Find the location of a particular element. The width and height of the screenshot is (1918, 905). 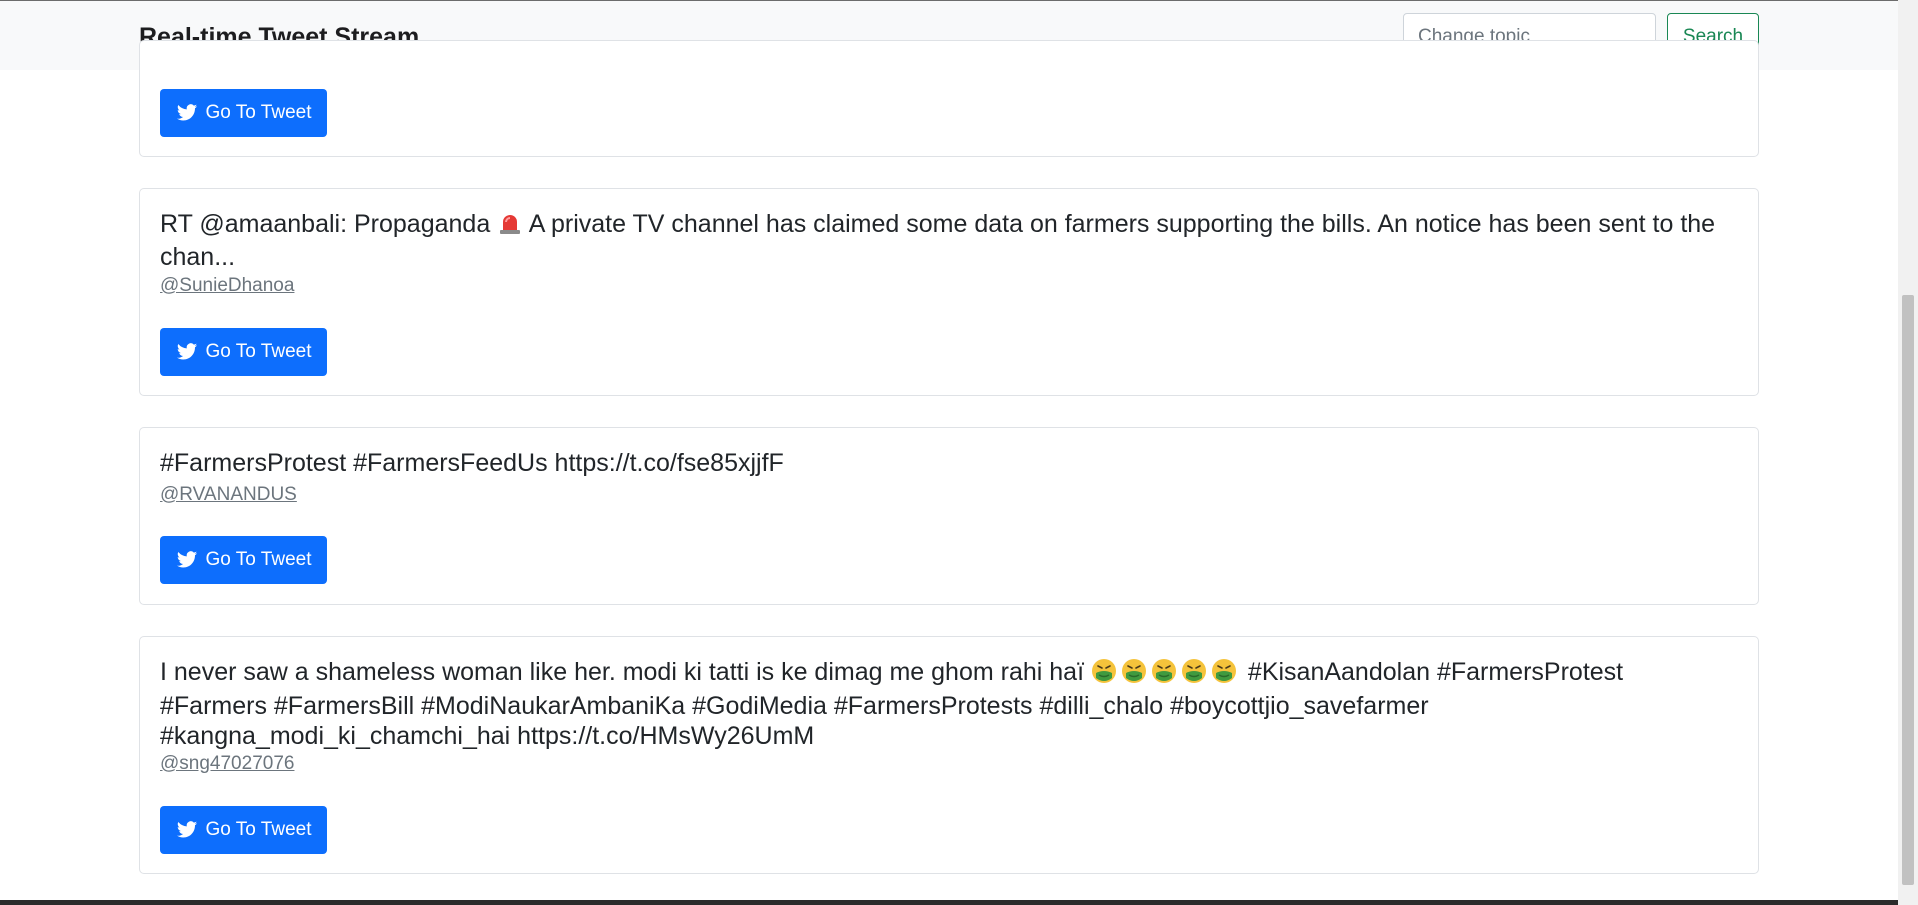

taskbar-edge is located at coordinates (949, 902).